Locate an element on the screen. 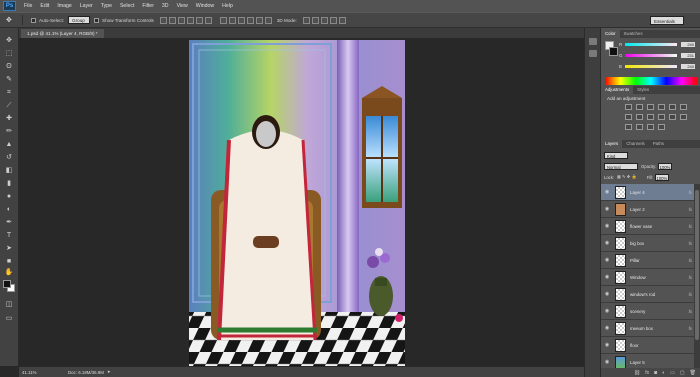 Image resolution: width=700 pixels, height=377 pixels. add-mask-icon: ◙ is located at coordinates (655, 373).